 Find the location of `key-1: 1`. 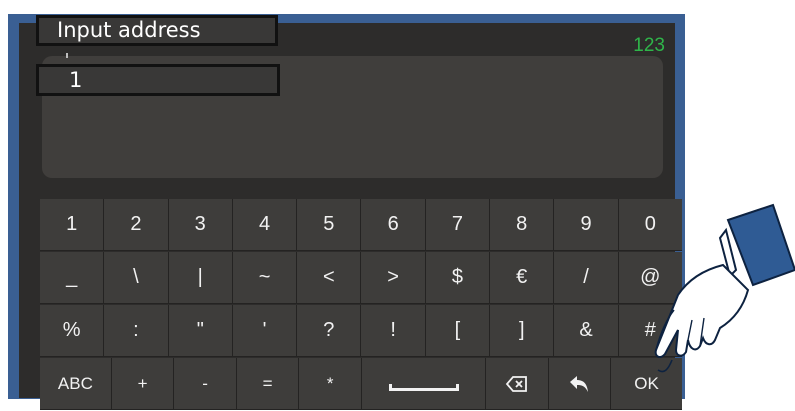

key-1: 1 is located at coordinates (72, 225).